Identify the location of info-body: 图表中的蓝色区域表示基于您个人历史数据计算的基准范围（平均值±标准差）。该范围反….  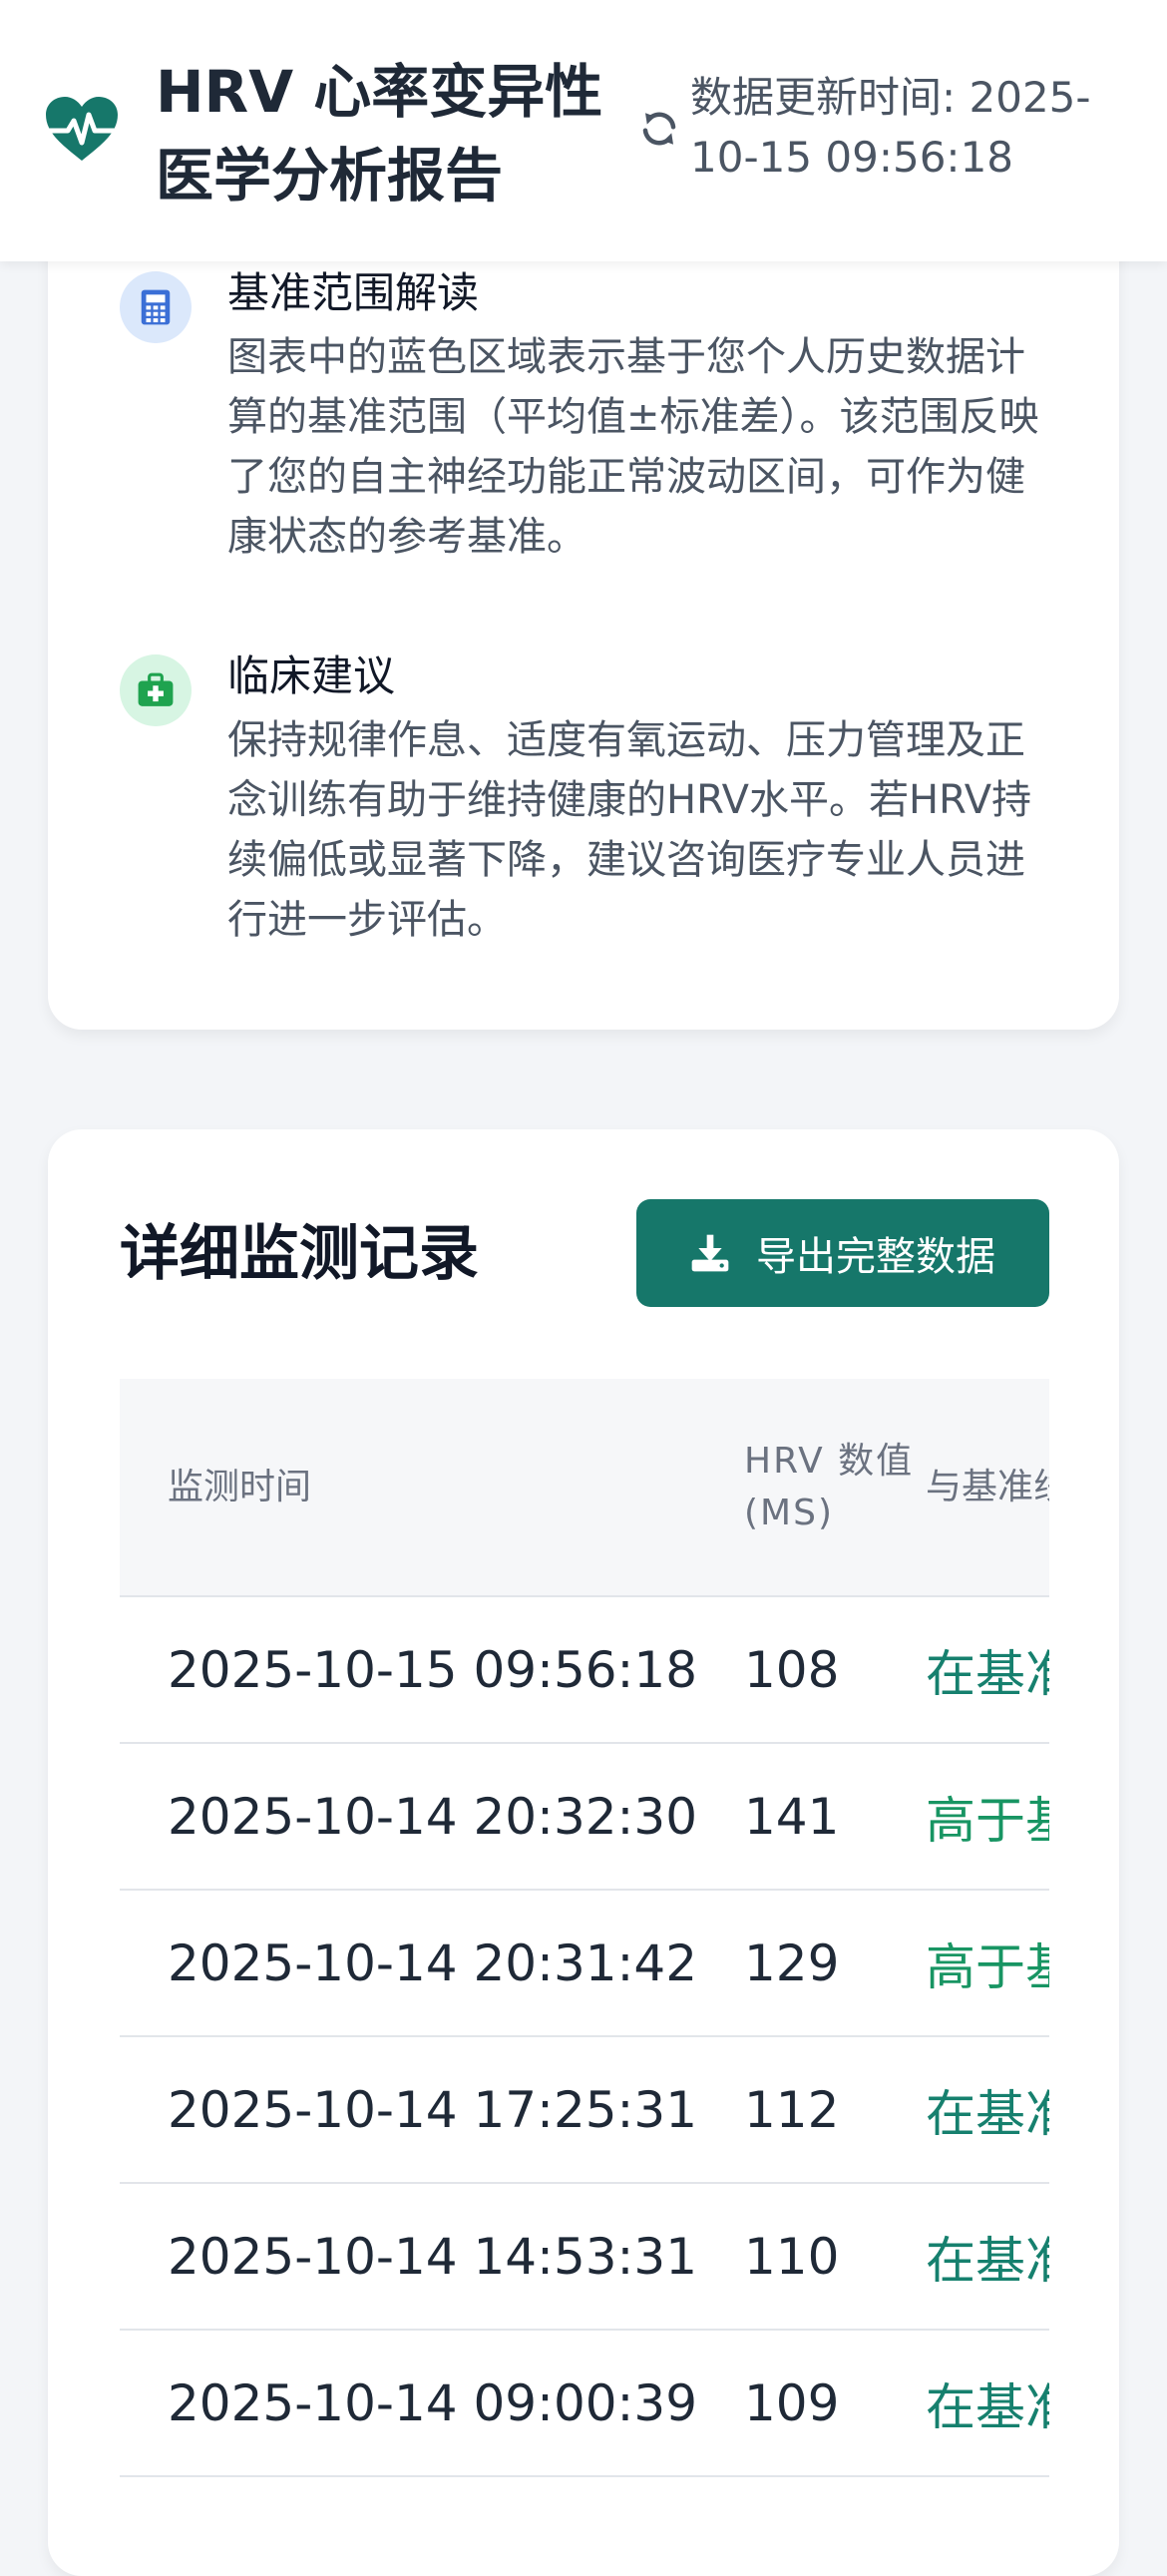
(633, 447).